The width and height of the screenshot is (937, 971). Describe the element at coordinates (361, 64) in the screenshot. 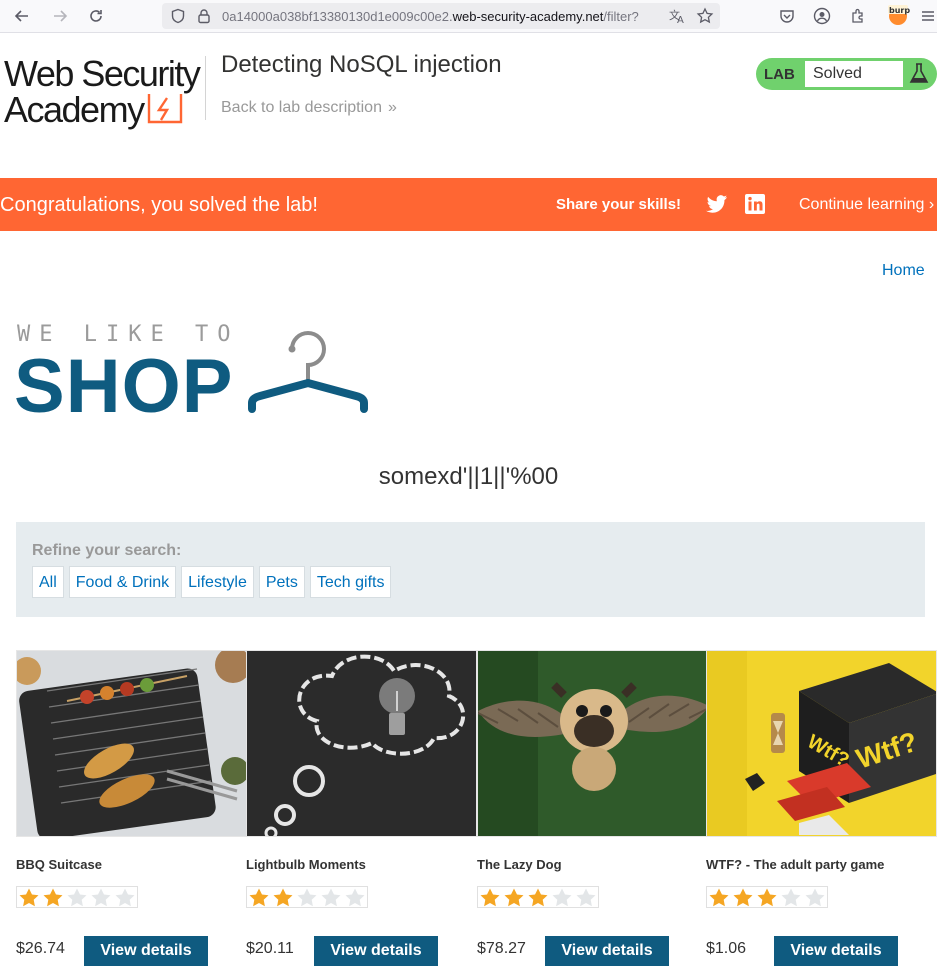

I see `lab-title: Detecting NoSQL injection` at that location.